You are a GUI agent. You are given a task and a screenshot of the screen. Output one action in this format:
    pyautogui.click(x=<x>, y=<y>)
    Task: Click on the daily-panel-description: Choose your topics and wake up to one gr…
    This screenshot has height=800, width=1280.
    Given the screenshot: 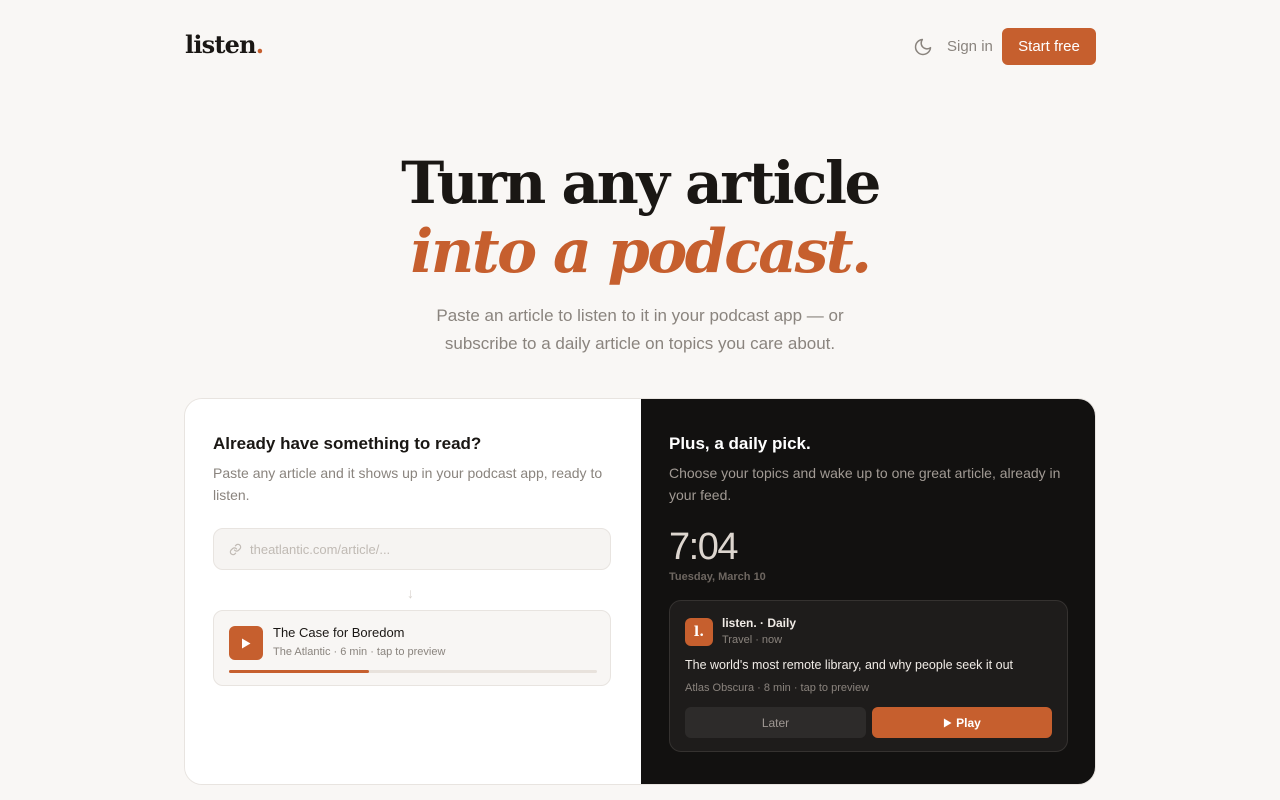 What is the action you would take?
    pyautogui.click(x=865, y=484)
    